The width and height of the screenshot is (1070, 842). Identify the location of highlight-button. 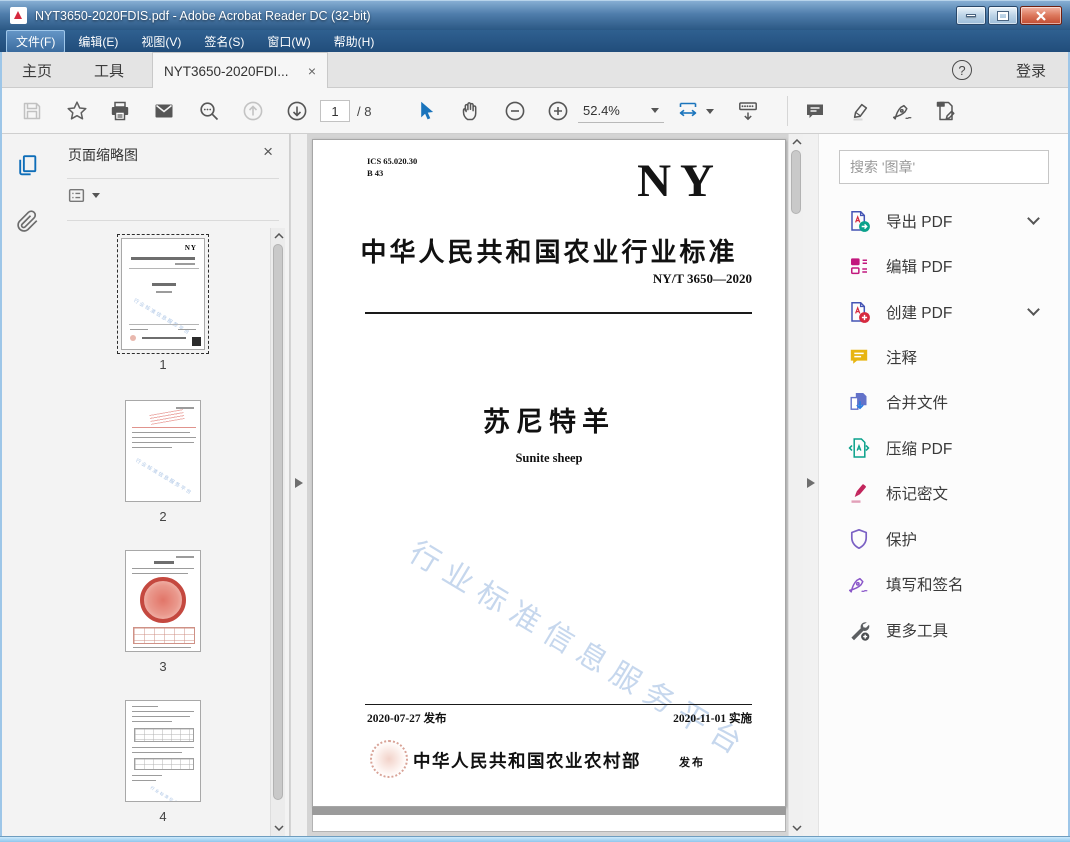
(860, 111).